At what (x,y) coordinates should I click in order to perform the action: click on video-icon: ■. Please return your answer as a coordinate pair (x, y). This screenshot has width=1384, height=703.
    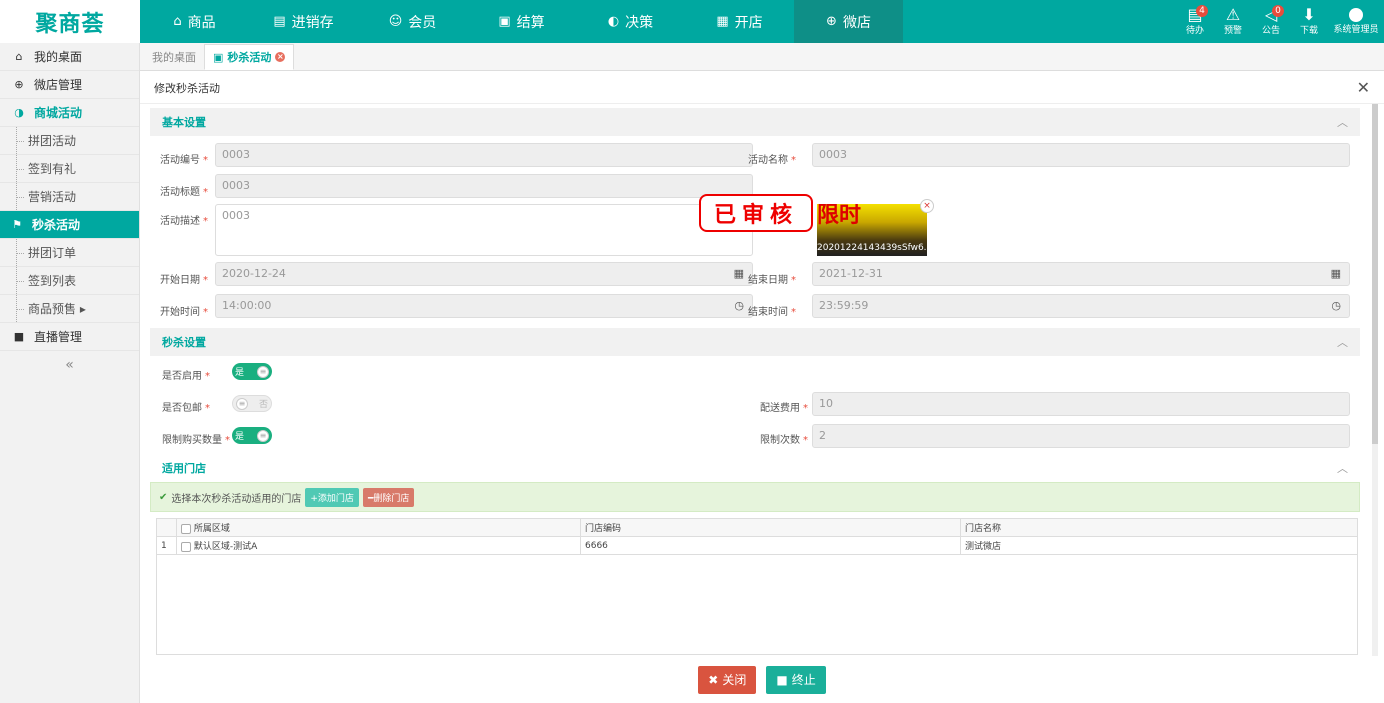
    Looking at the image, I should click on (19, 336).